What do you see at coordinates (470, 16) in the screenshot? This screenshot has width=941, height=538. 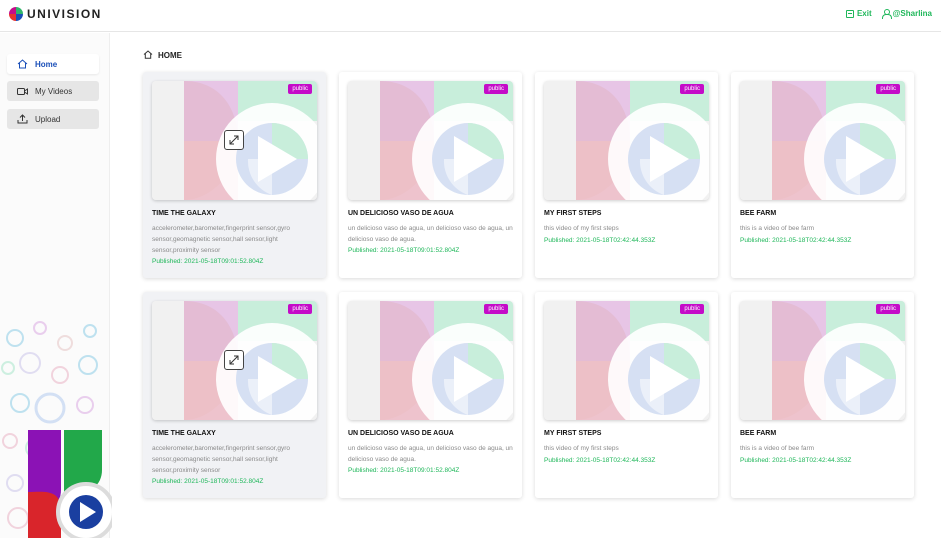 I see `top-bar: UNIVISION Exit @Sharlina` at bounding box center [470, 16].